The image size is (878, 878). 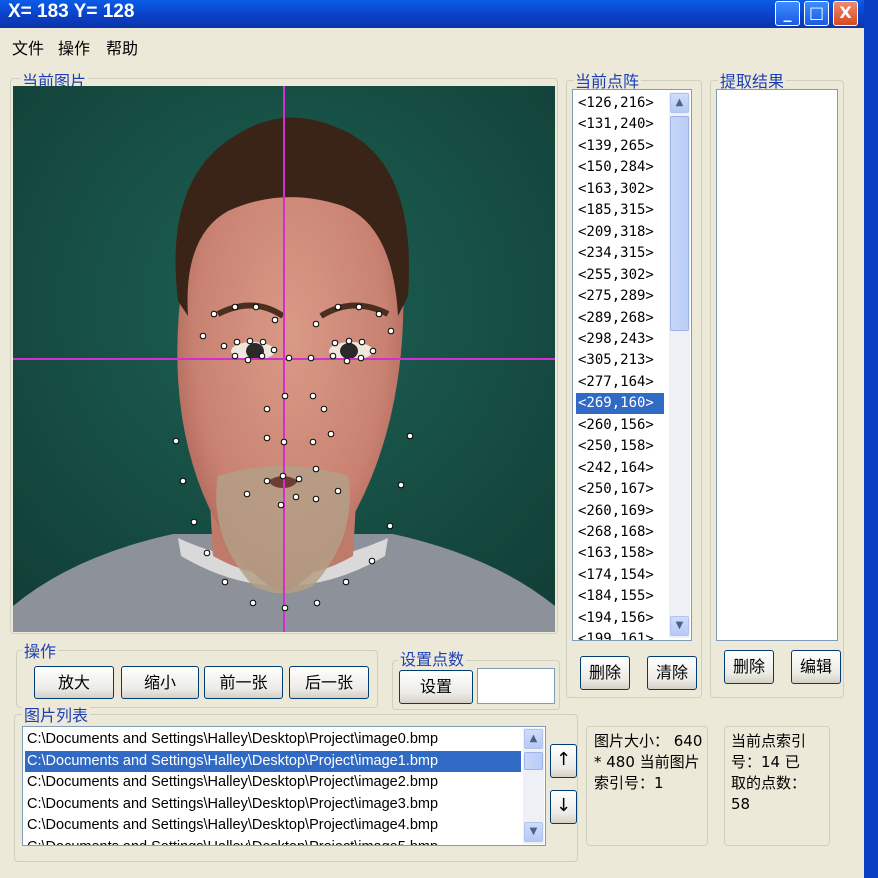 What do you see at coordinates (648, 741) in the screenshot?
I see `image-size-text: 图片大小： 640` at bounding box center [648, 741].